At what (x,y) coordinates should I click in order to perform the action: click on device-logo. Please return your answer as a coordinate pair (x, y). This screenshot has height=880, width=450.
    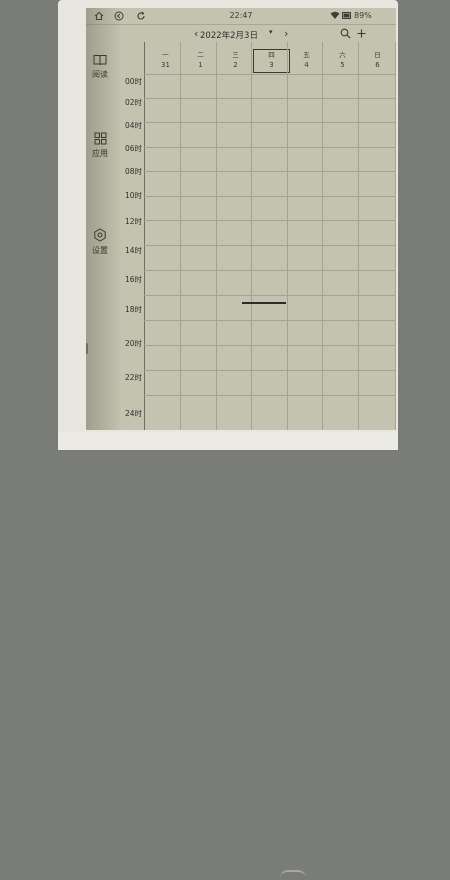
    Looking at the image, I should click on (293, 875).